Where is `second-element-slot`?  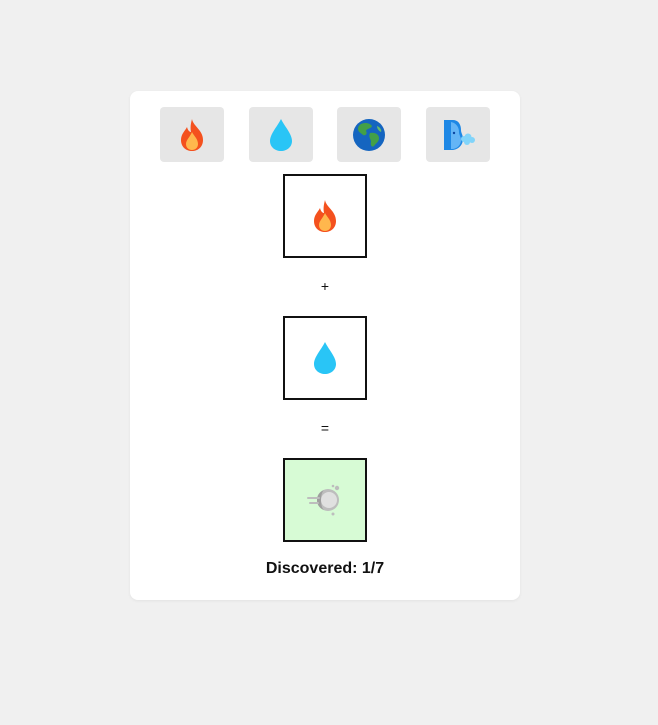
second-element-slot is located at coordinates (325, 358).